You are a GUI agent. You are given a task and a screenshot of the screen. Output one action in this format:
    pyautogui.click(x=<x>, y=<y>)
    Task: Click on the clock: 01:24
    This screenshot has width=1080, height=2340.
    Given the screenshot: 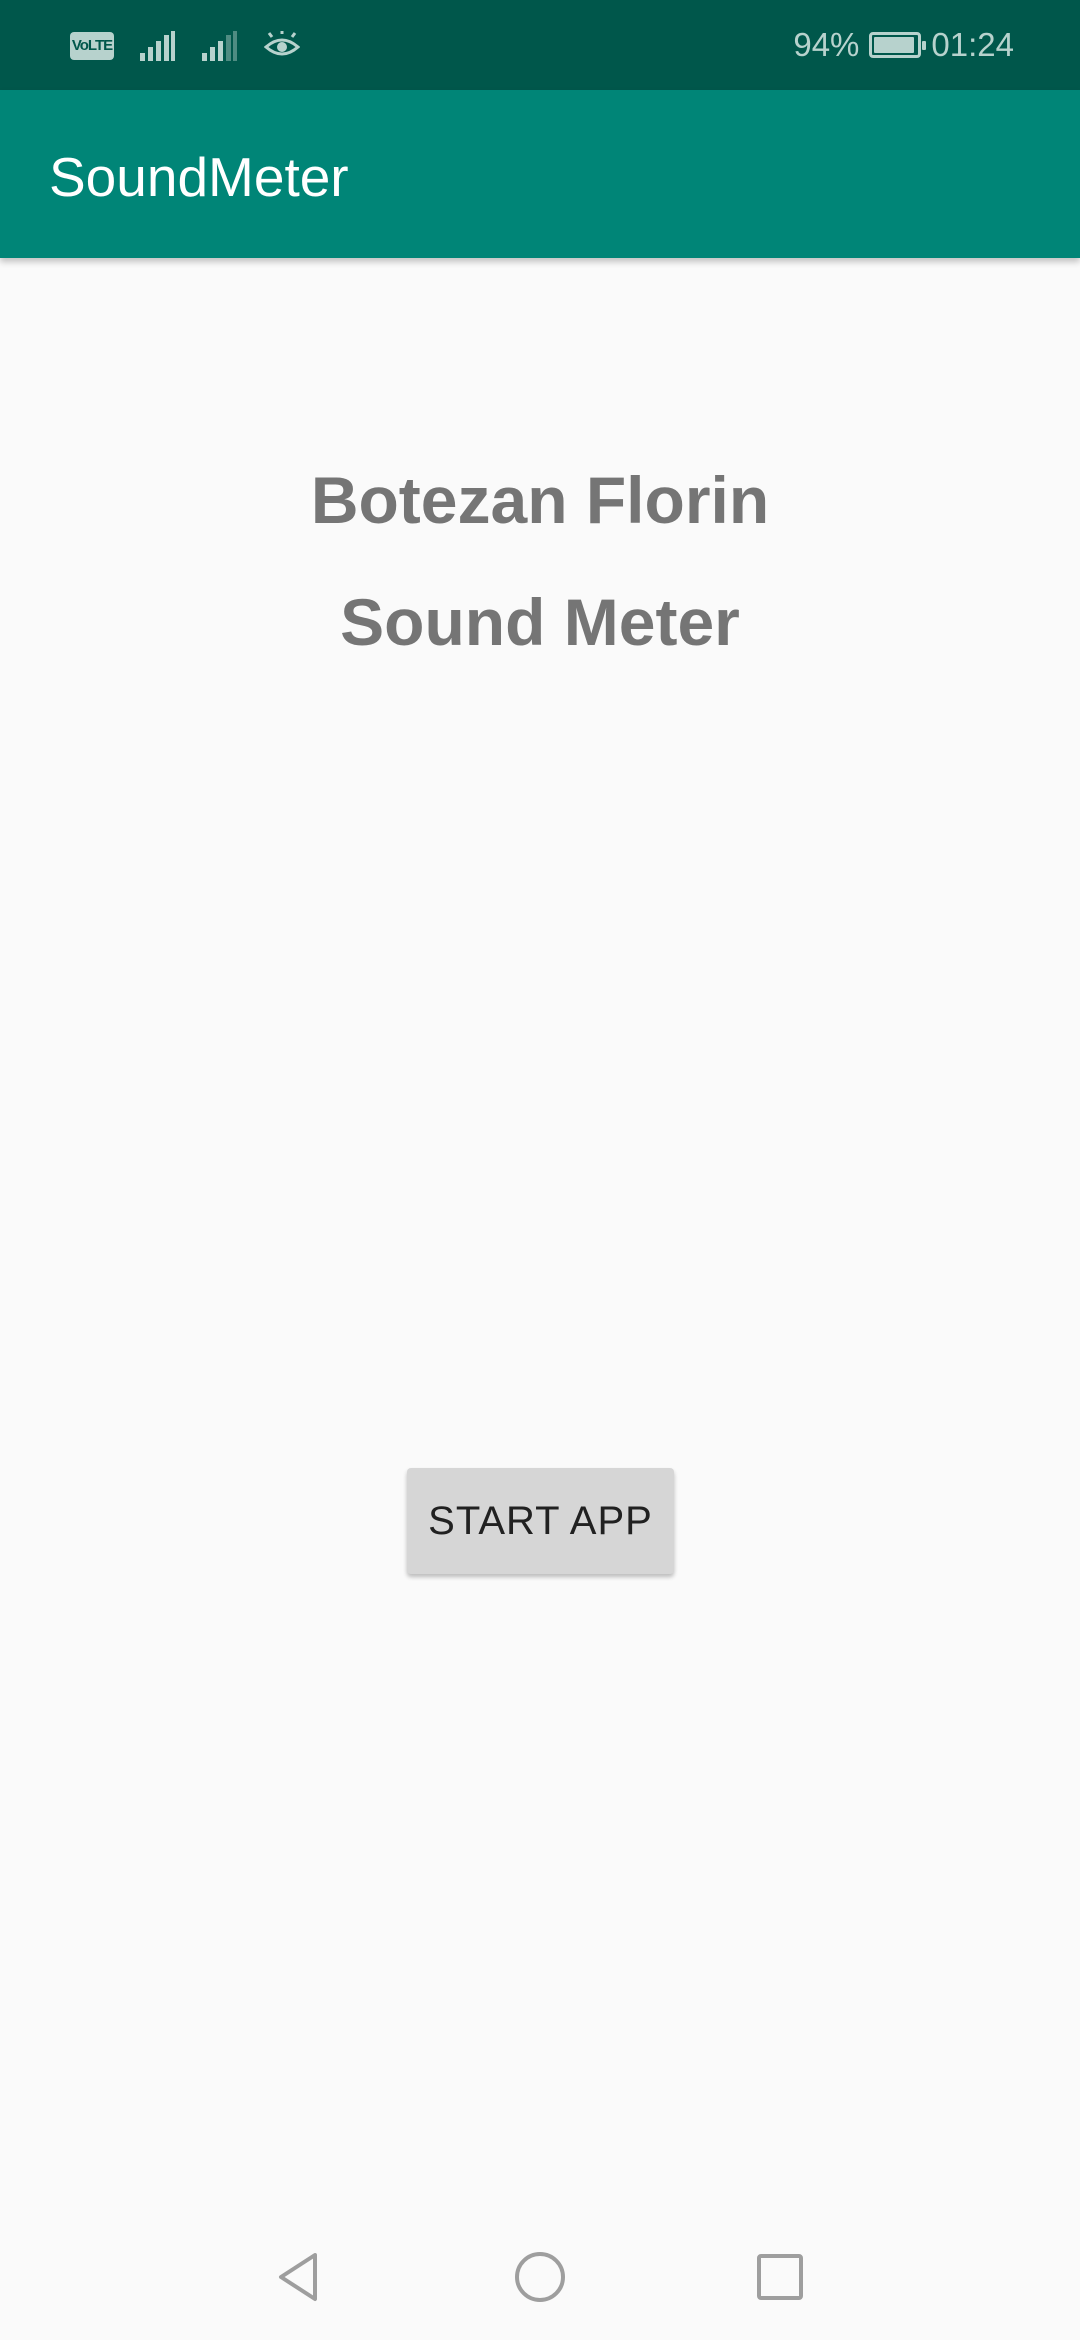 What is the action you would take?
    pyautogui.click(x=972, y=44)
    